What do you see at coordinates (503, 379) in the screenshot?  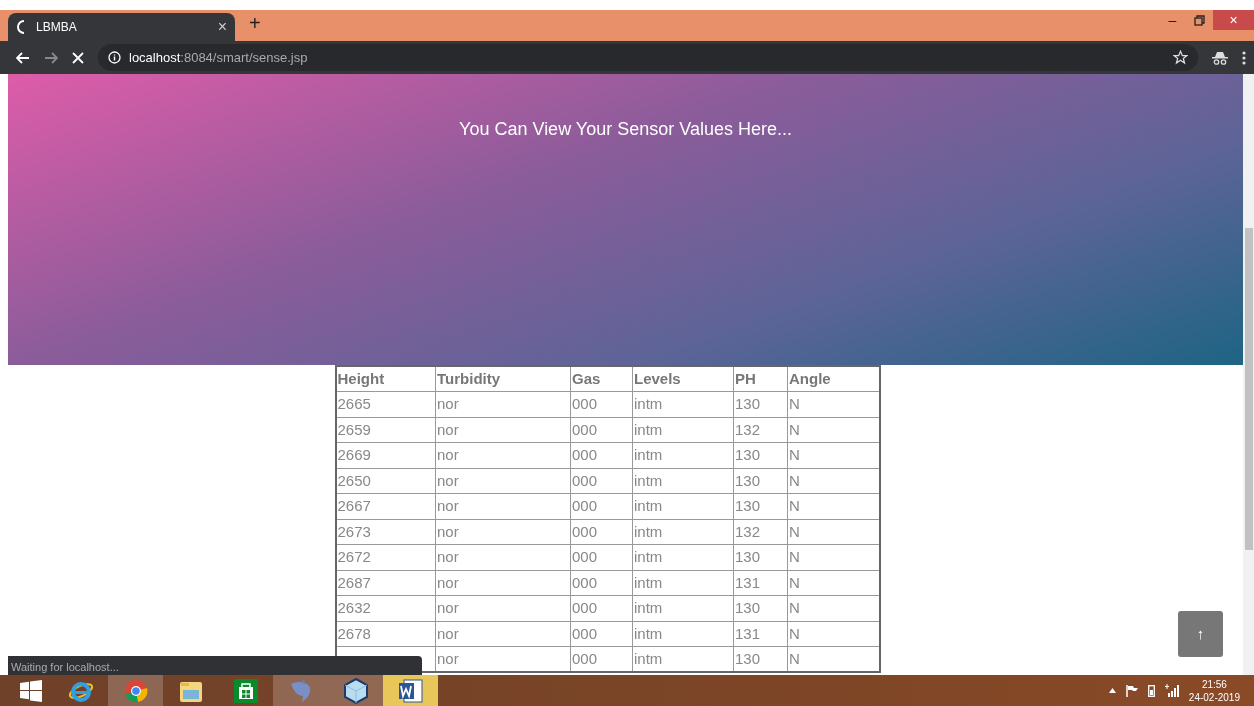 I see `column-header: Turbidity` at bounding box center [503, 379].